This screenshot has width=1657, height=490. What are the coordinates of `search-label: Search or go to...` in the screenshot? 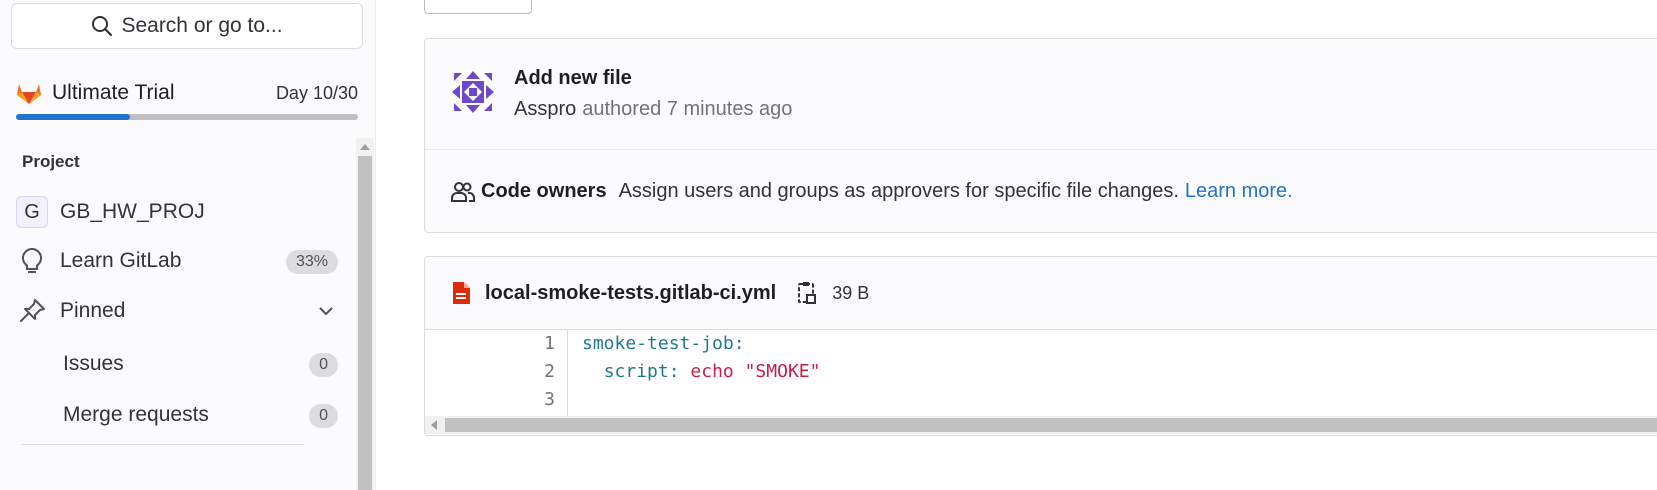 It's located at (202, 25).